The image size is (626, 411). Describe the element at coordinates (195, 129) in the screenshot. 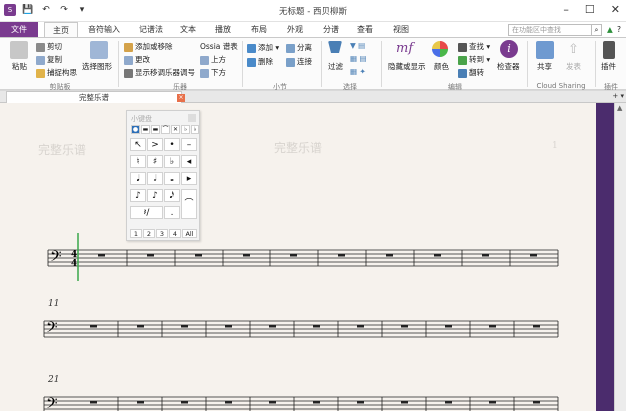

I see `keypad-layout-6-icon: ♭` at that location.